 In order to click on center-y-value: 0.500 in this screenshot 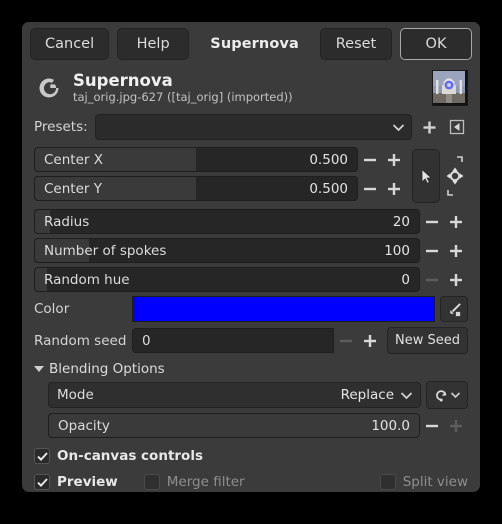, I will do `click(328, 188)`.